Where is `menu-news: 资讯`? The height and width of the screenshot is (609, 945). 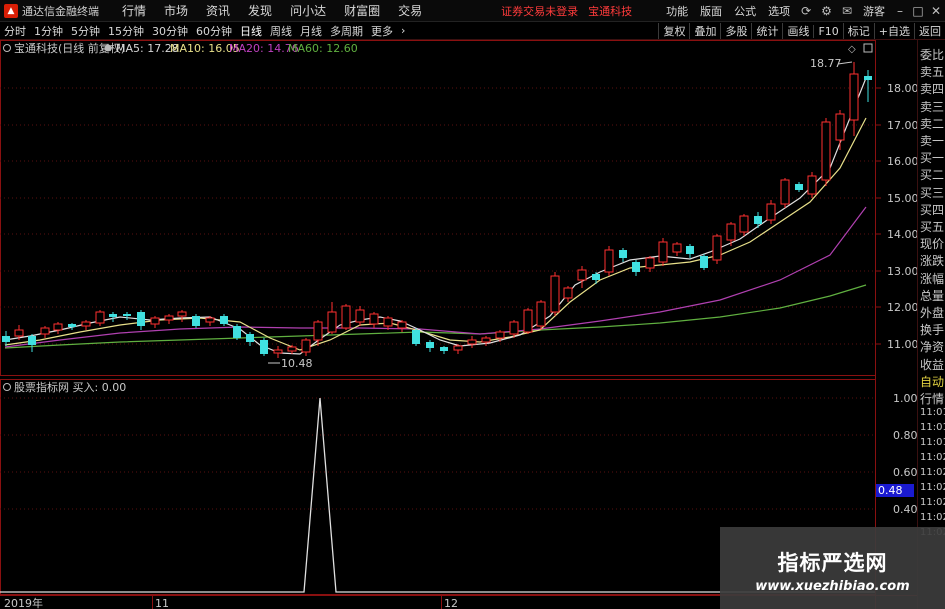
menu-news: 资讯 is located at coordinates (218, 10).